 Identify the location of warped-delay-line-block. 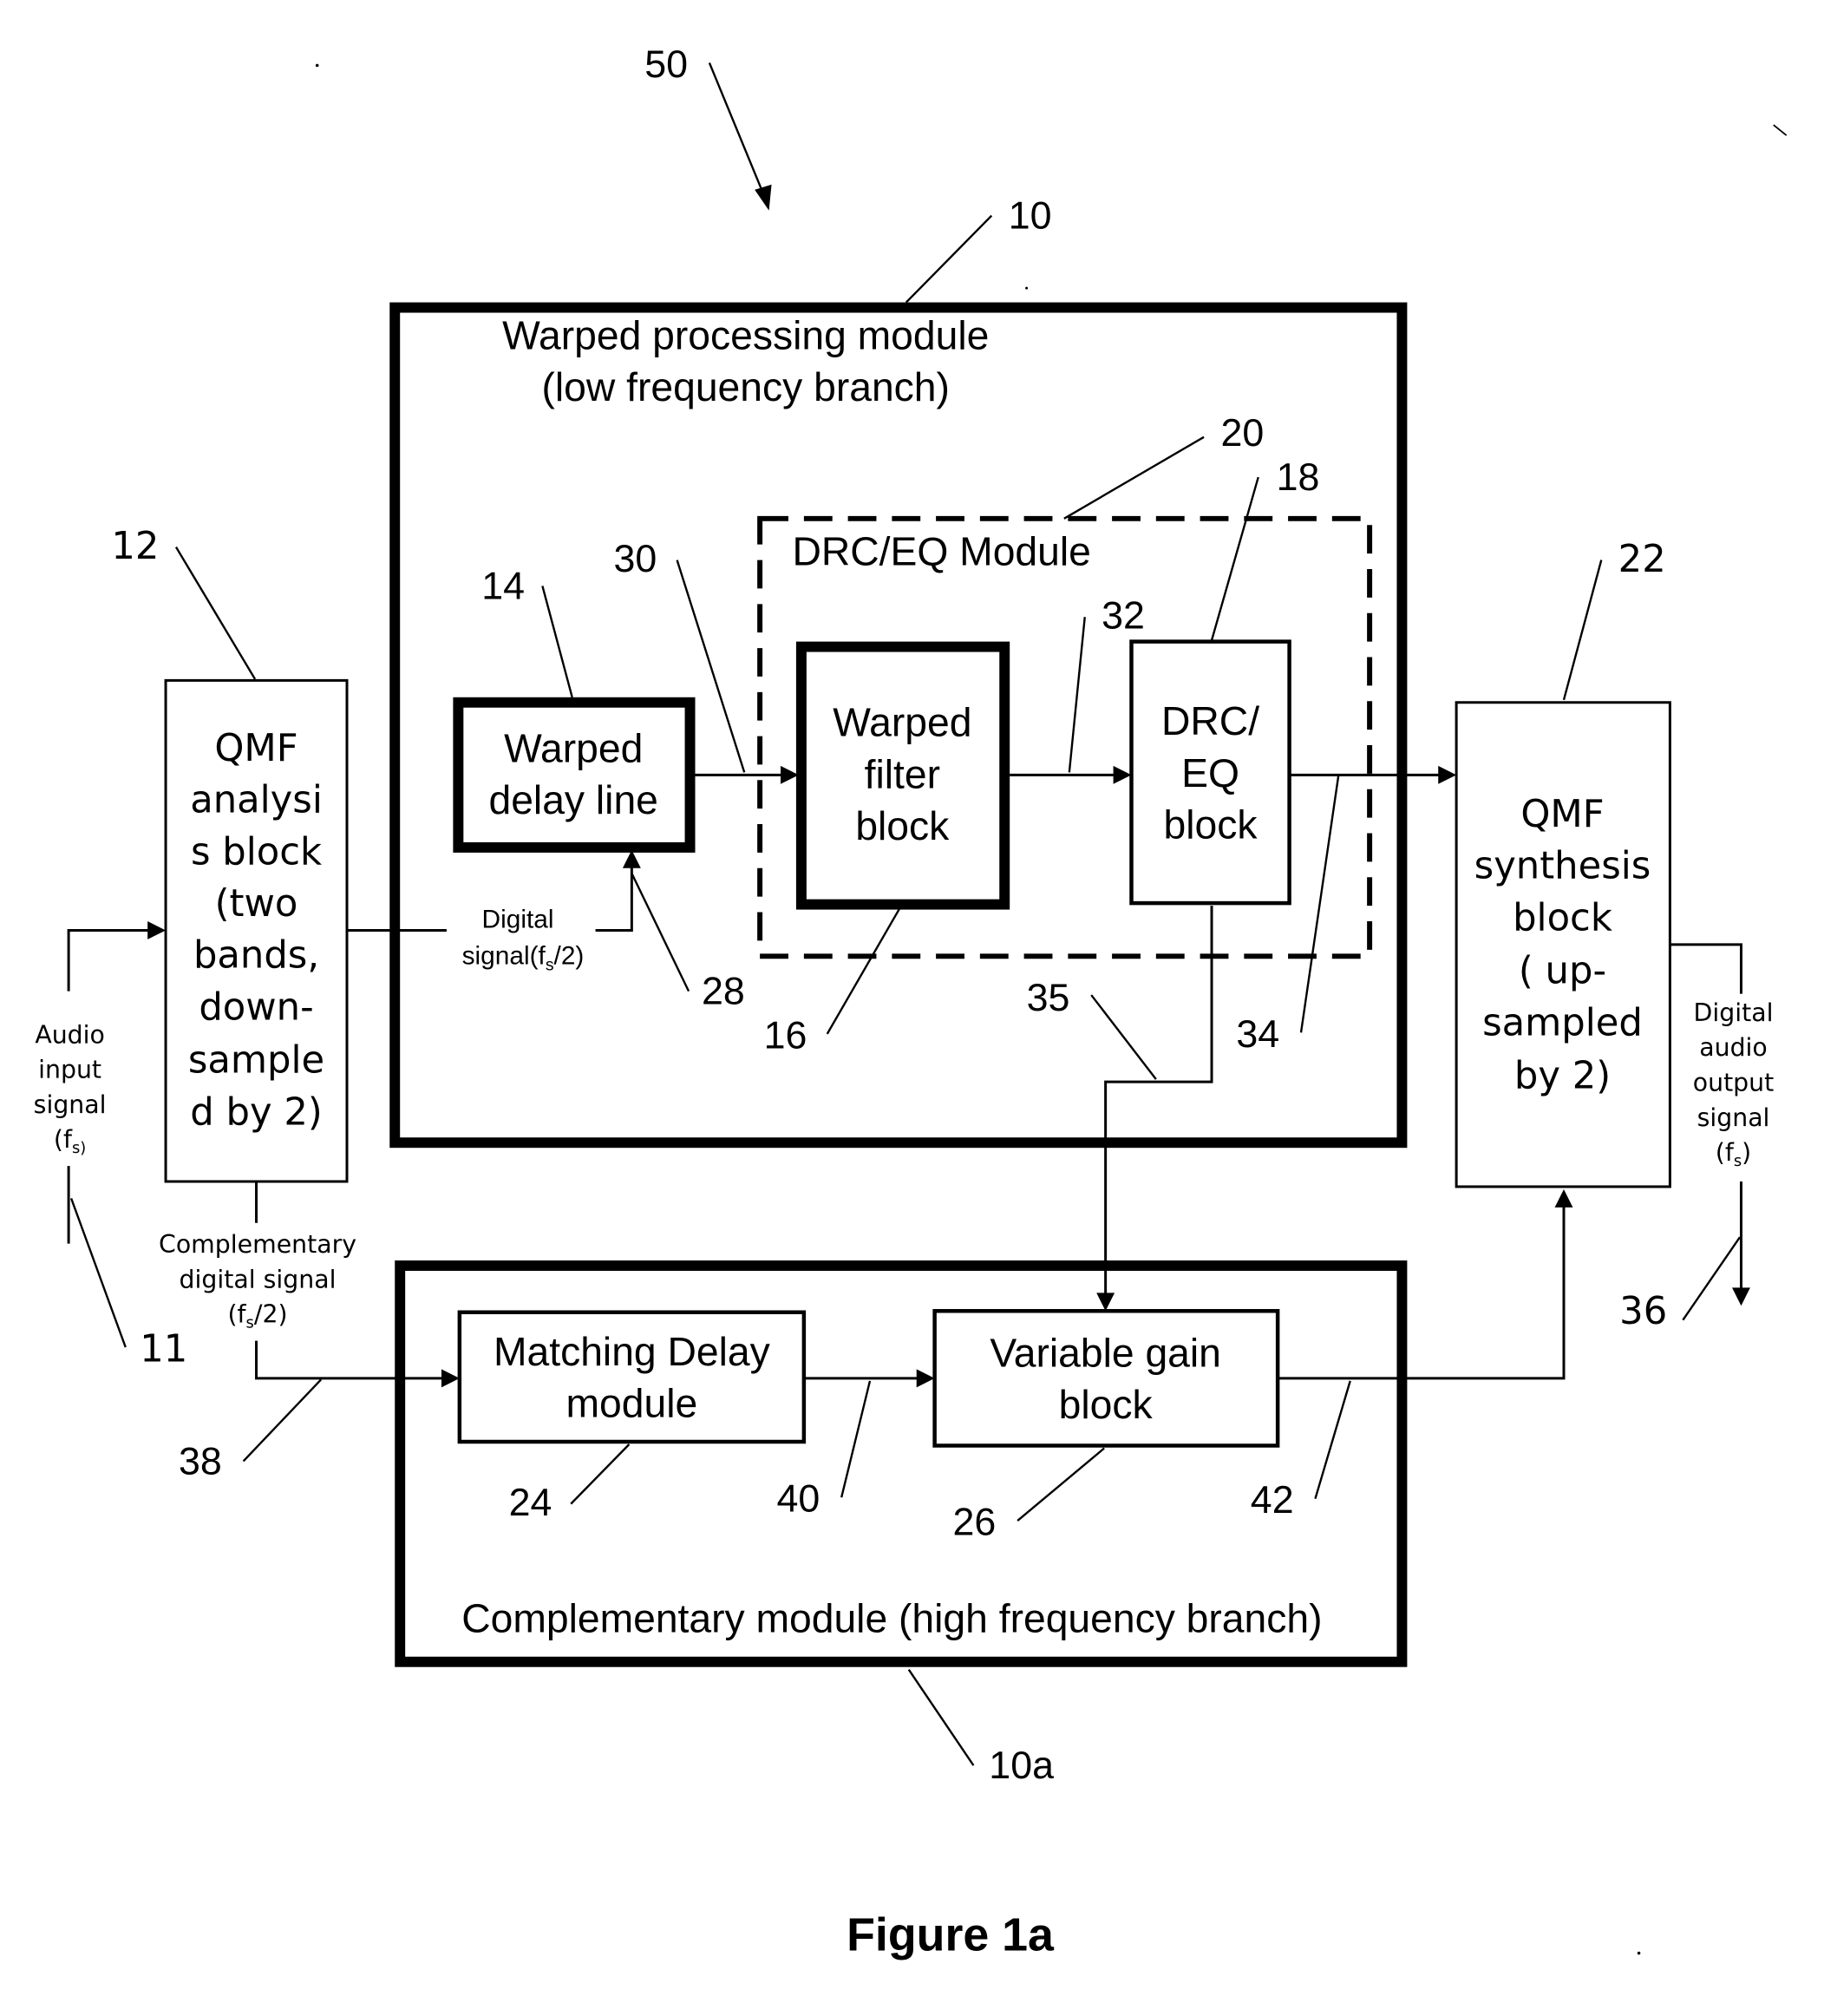
(574, 775).